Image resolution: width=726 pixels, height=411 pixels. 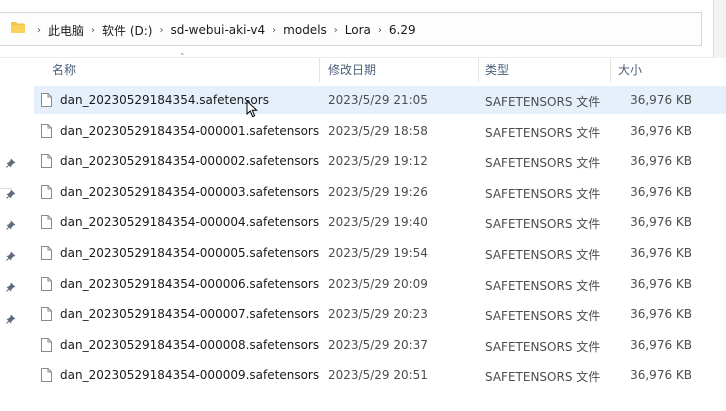 I want to click on column-header-size: 大小, so click(x=630, y=69).